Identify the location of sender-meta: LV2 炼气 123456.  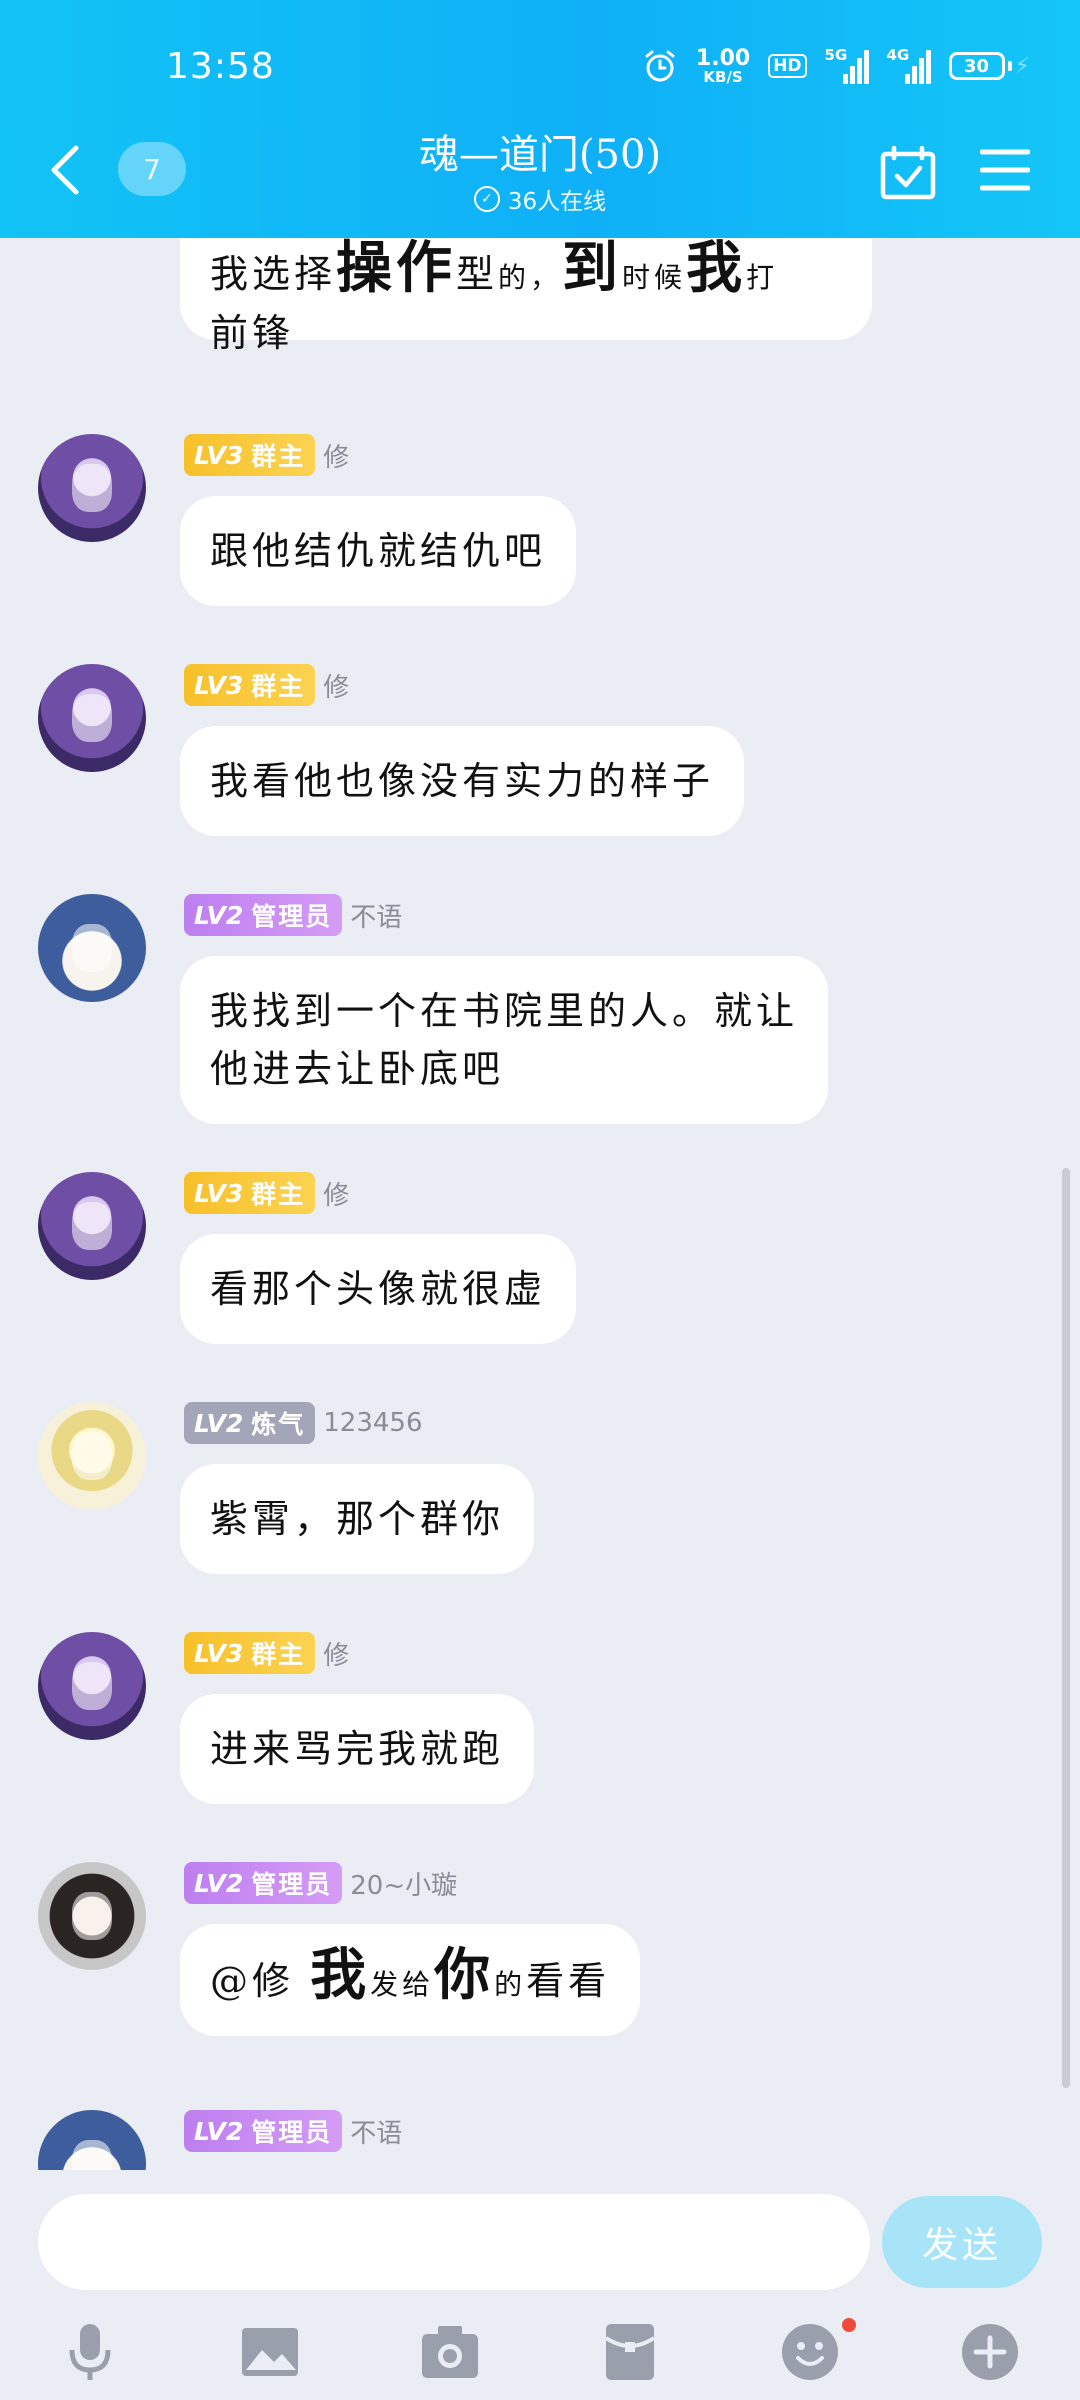
(303, 1423).